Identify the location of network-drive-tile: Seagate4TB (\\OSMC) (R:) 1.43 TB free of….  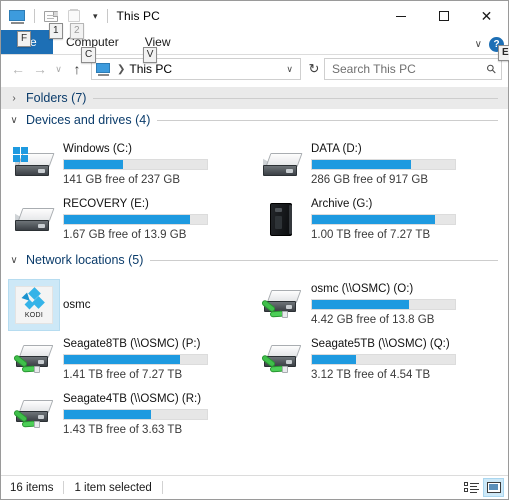
(129, 414).